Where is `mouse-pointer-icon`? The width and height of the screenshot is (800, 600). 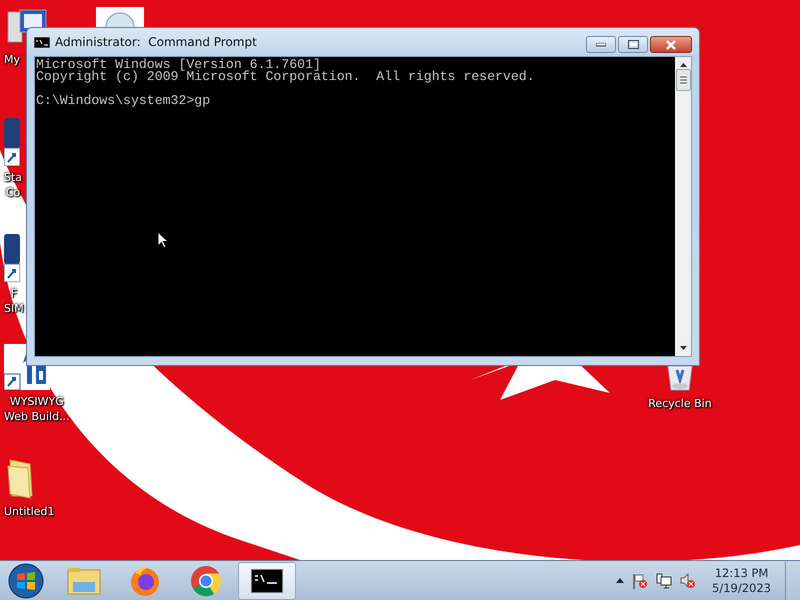
mouse-pointer-icon is located at coordinates (163, 240).